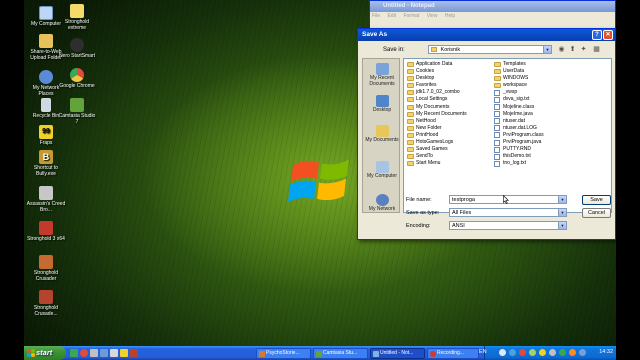 The height and width of the screenshot is (360, 640). What do you see at coordinates (522, 352) in the screenshot?
I see `tray-antivirus-icon` at bounding box center [522, 352].